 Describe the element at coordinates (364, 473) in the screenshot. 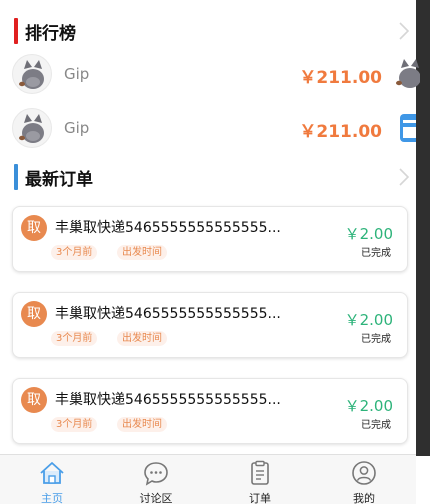

I see `user-icon` at that location.